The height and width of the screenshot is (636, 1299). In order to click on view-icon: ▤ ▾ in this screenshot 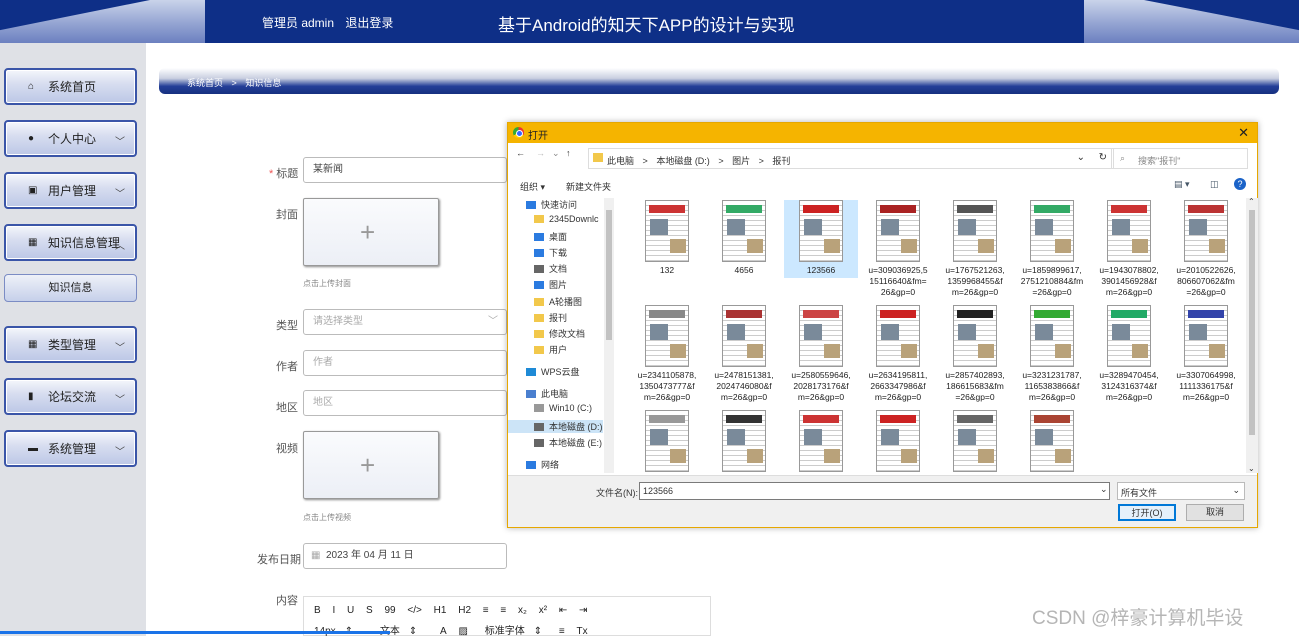, I will do `click(1182, 184)`.